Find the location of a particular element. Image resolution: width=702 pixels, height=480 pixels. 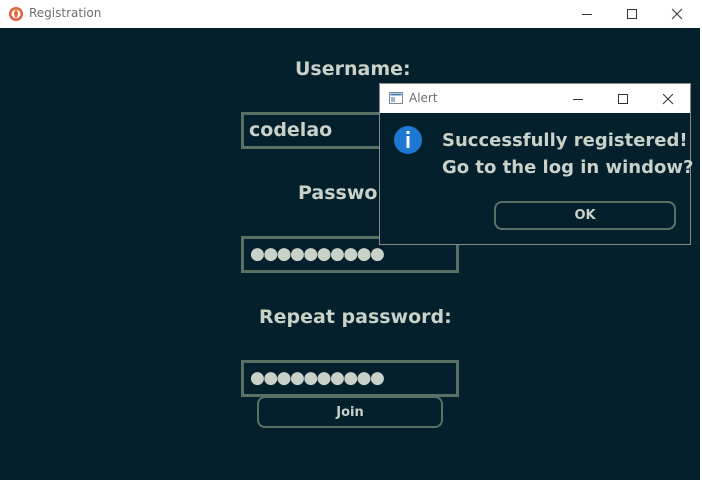

ok-button: OK is located at coordinates (585, 215).